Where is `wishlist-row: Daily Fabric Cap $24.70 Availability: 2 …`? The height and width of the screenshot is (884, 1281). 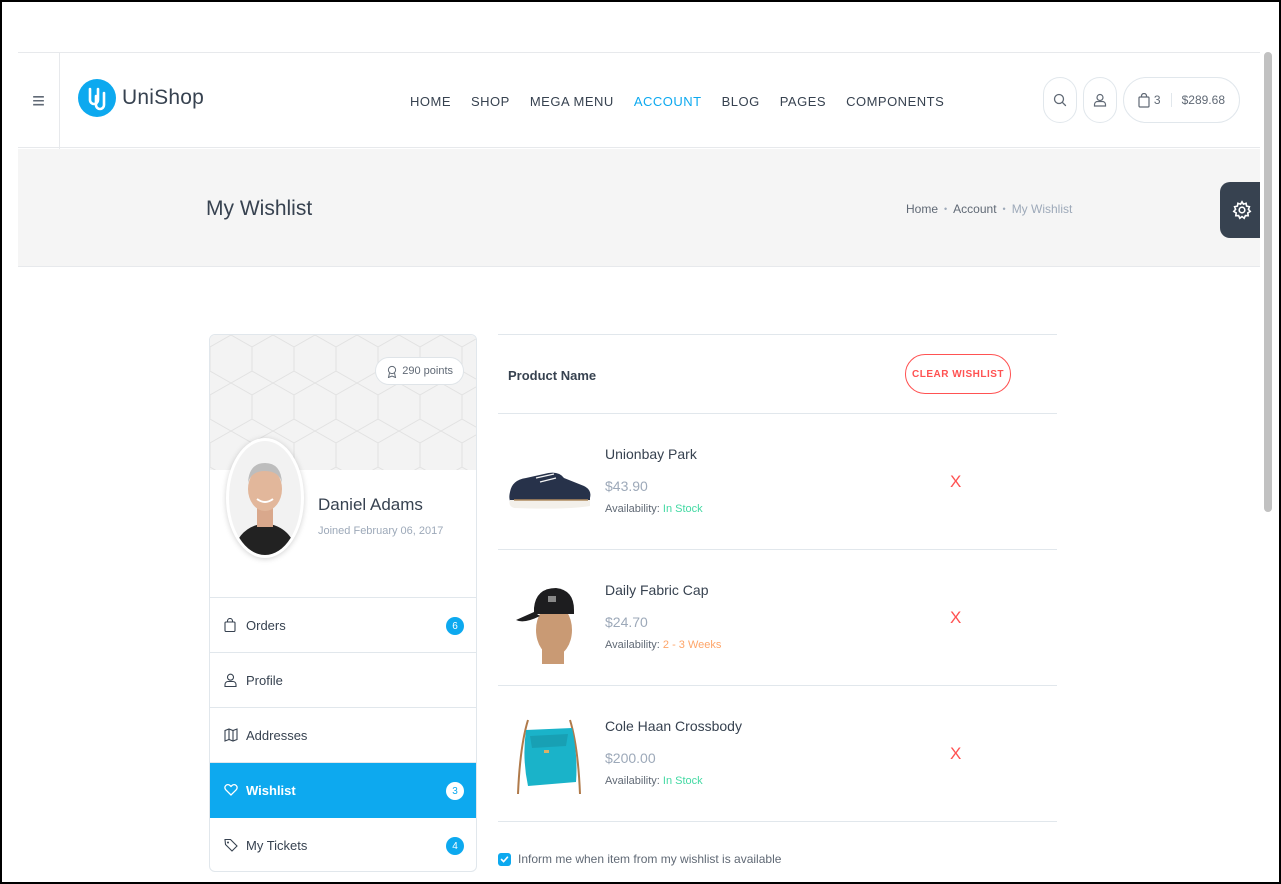 wishlist-row: Daily Fabric Cap $24.70 Availability: 2 … is located at coordinates (777, 618).